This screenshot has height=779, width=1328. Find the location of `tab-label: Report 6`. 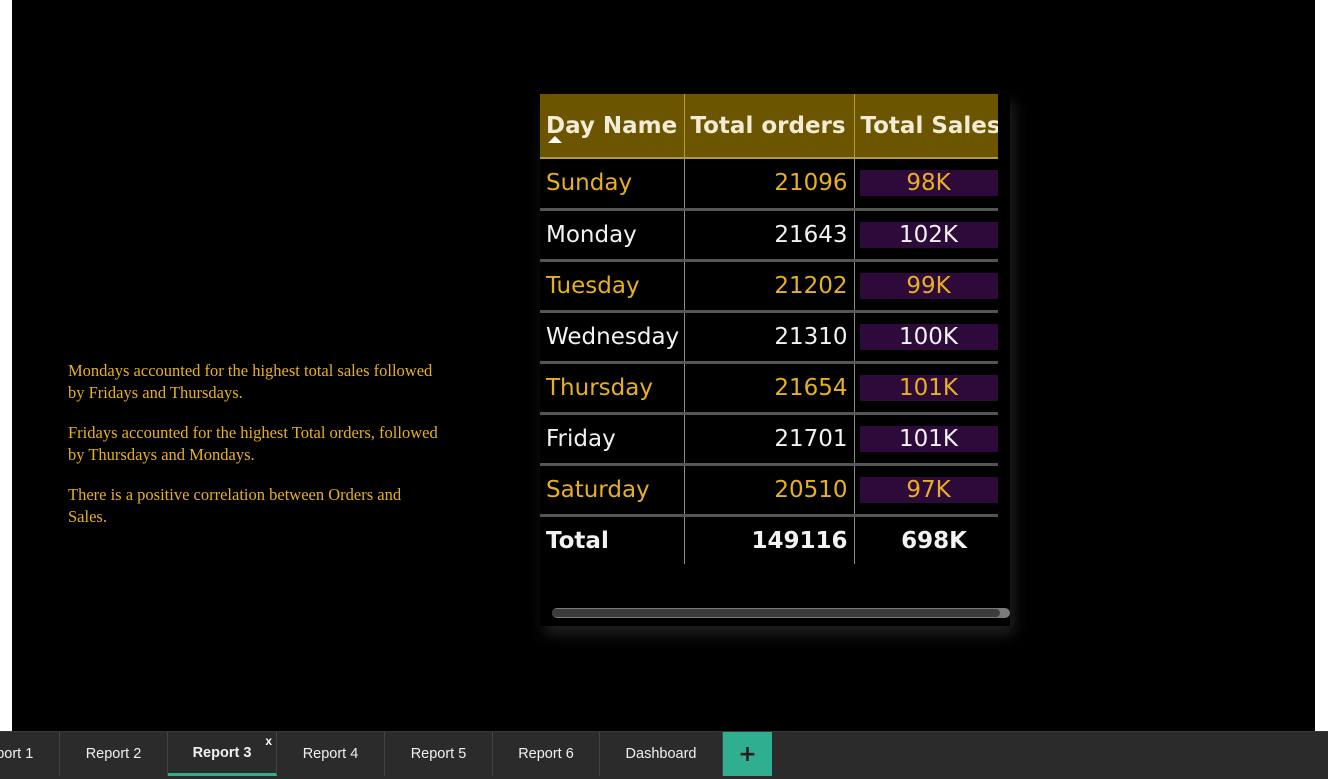

tab-label: Report 6 is located at coordinates (546, 754).